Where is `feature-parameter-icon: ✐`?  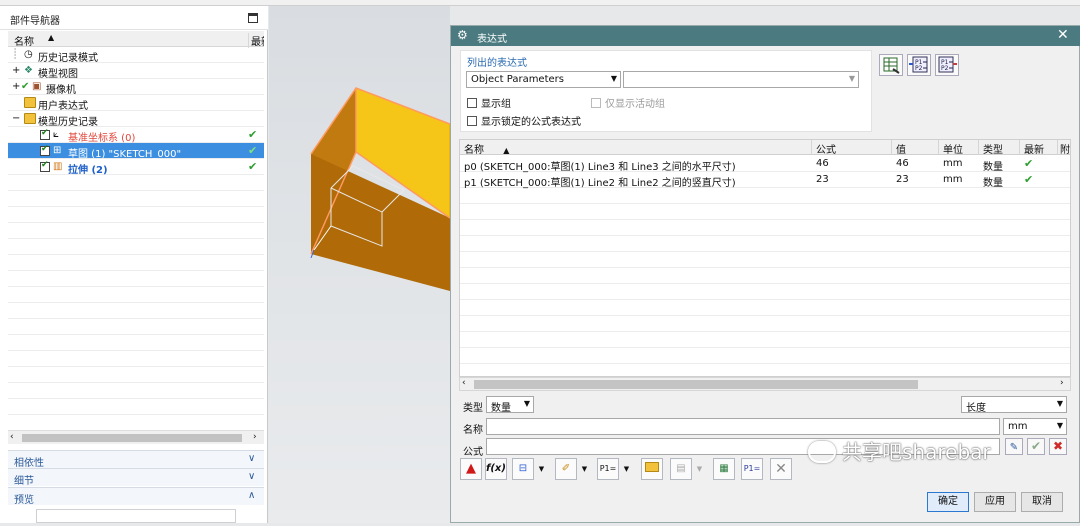 feature-parameter-icon: ✐ is located at coordinates (566, 469).